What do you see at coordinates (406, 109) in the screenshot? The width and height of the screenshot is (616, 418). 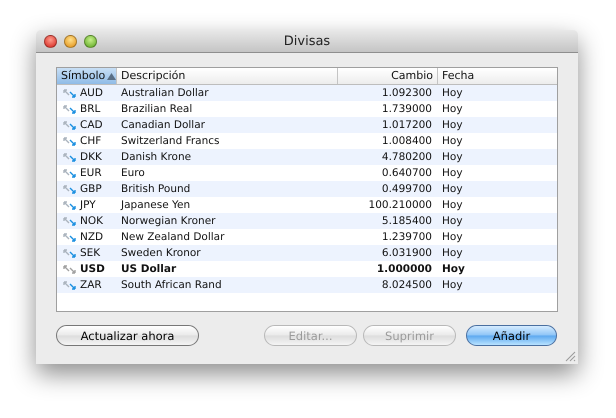 I see `table-cell-text: 1.739000` at bounding box center [406, 109].